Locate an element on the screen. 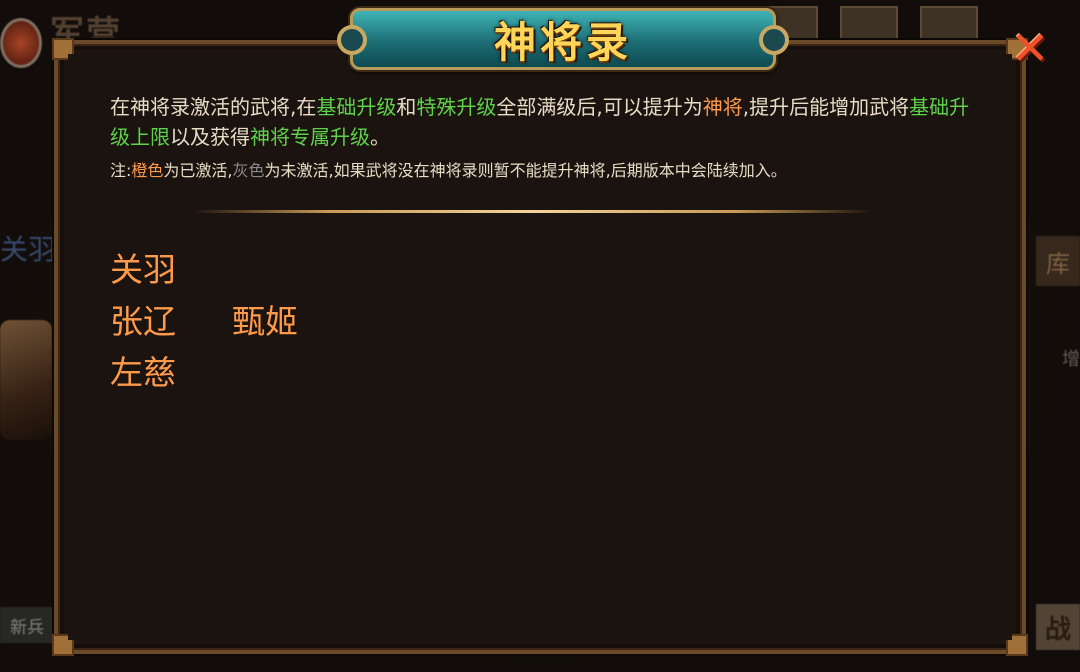 This screenshot has height=672, width=1080. highlight-special-upgrade: 特殊升级 is located at coordinates (456, 107).